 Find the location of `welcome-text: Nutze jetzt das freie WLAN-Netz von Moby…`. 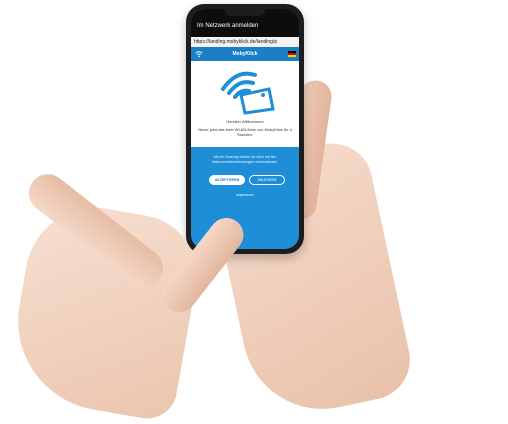

welcome-text: Nutze jetzt das freie WLAN-Netz von Moby… is located at coordinates (245, 132).